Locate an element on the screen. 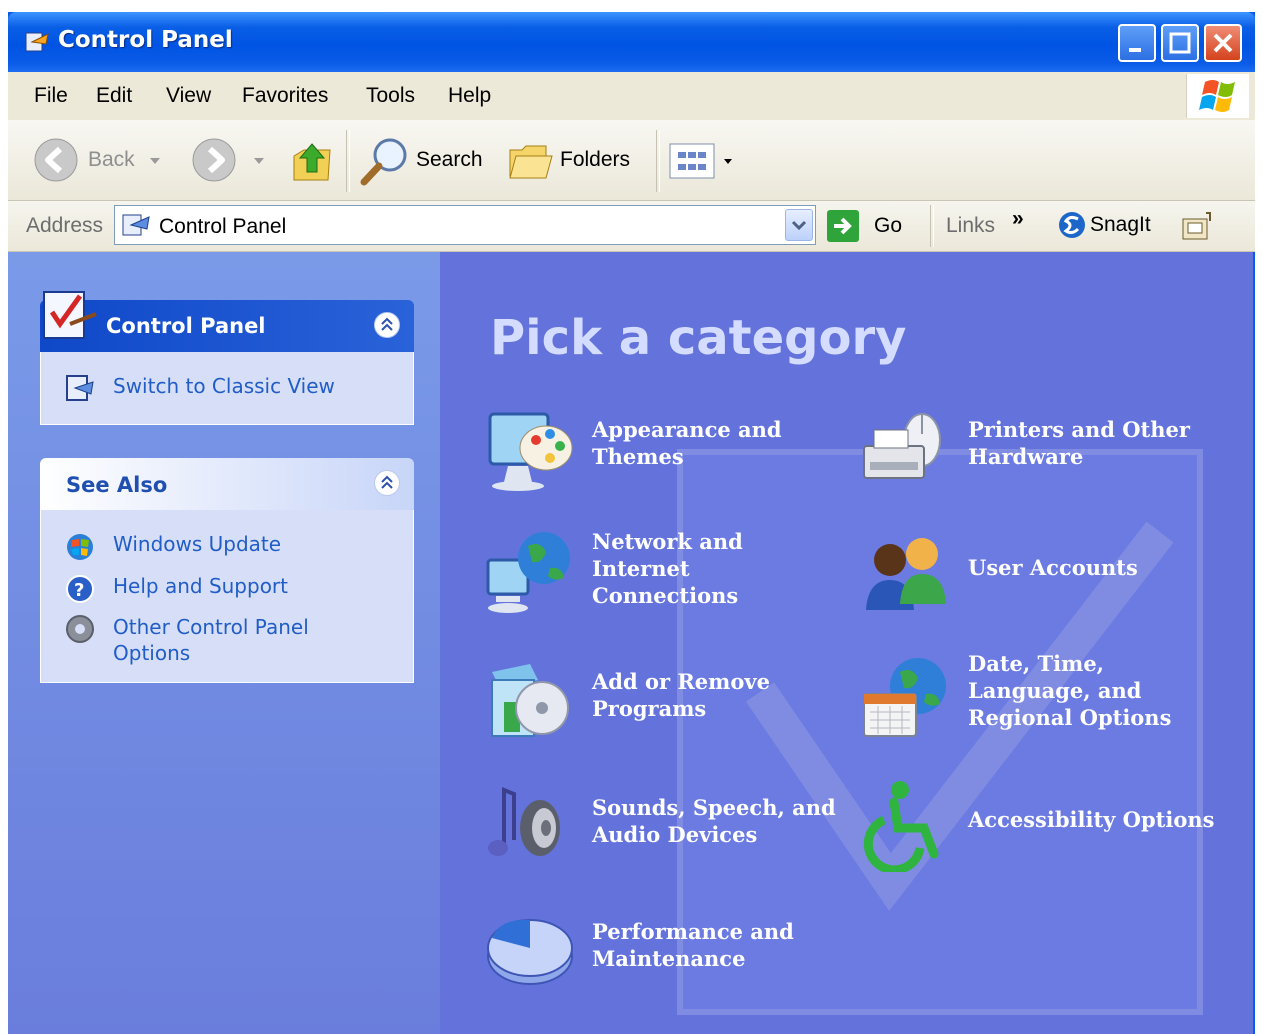  up-folder-button is located at coordinates (312, 161).